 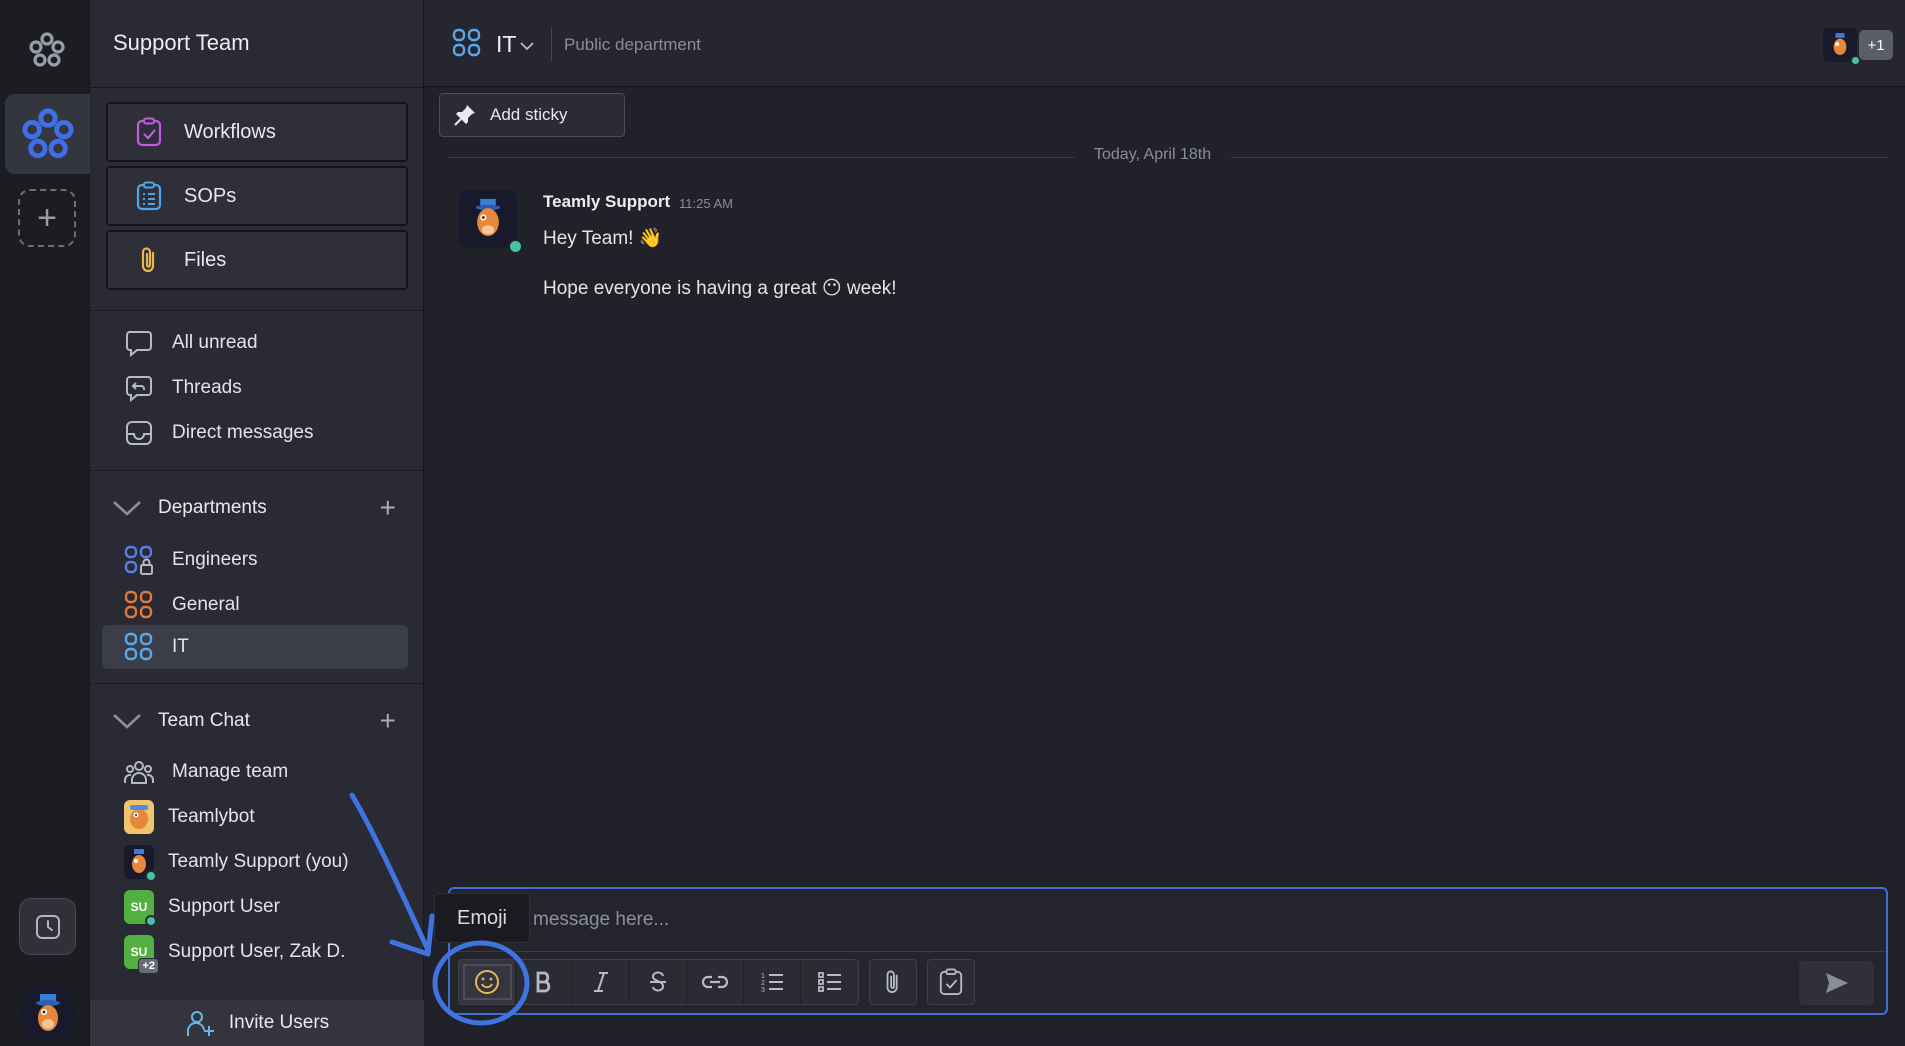 I want to click on department-general: General, so click(x=255, y=605).